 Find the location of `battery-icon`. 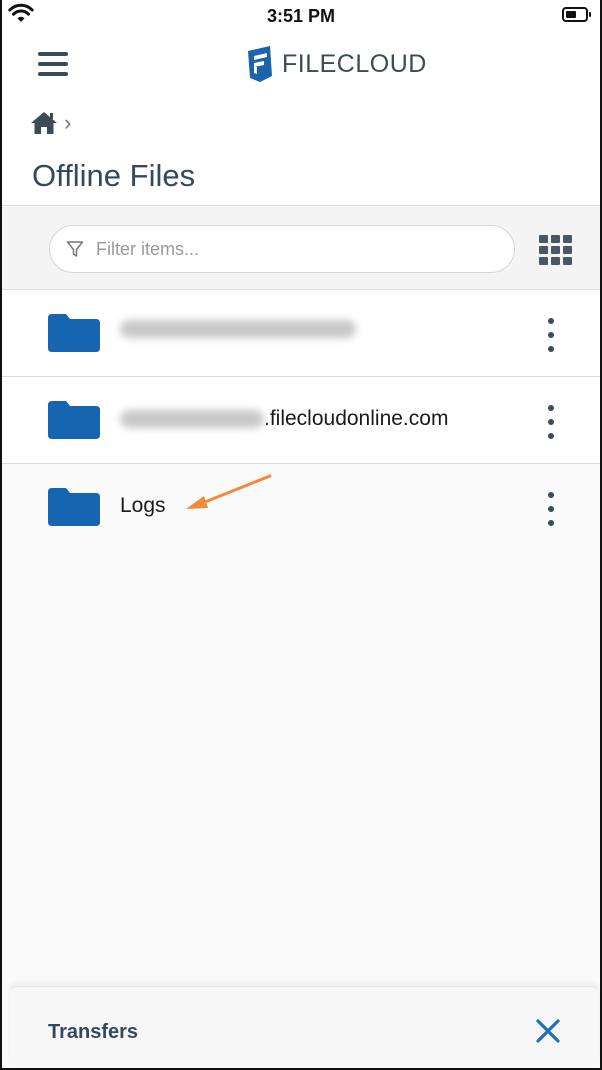

battery-icon is located at coordinates (576, 14).